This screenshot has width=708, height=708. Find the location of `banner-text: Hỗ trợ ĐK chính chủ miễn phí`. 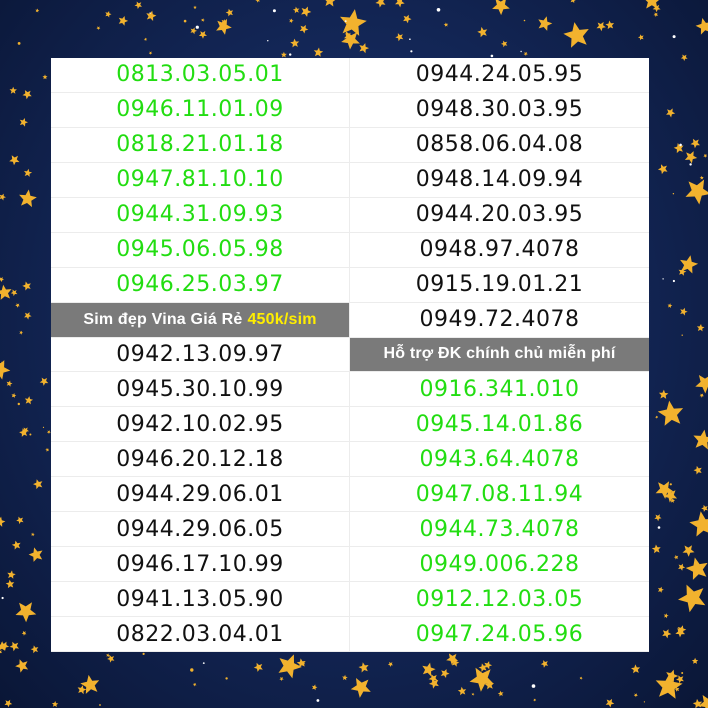

banner-text: Hỗ trợ ĐK chính chủ miễn phí is located at coordinates (499, 354).